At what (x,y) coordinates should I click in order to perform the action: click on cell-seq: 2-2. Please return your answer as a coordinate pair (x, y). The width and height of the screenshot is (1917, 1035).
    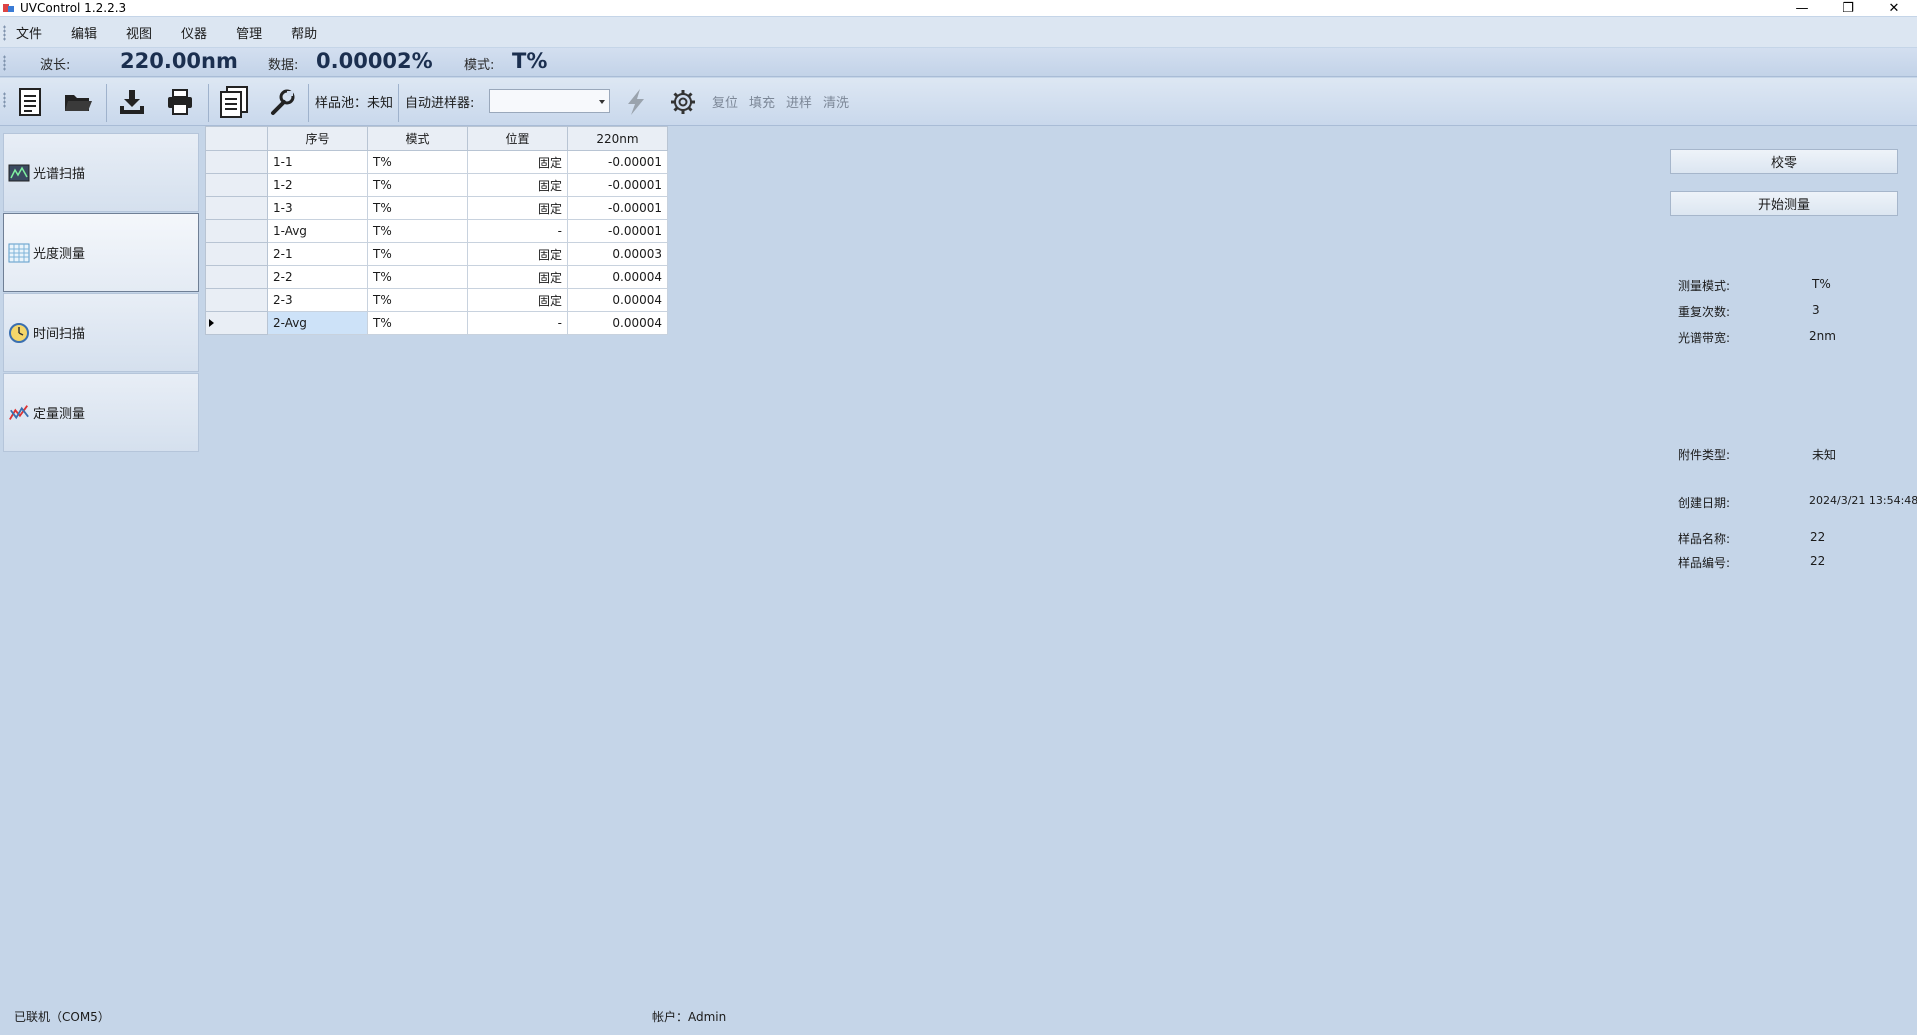
    Looking at the image, I should click on (317, 277).